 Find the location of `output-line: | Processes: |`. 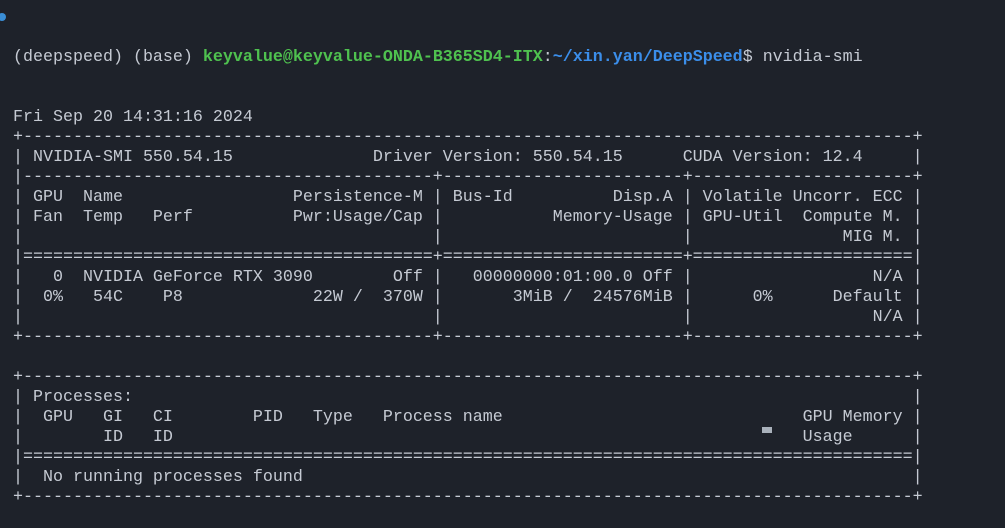

output-line: | Processes: | is located at coordinates (468, 397).